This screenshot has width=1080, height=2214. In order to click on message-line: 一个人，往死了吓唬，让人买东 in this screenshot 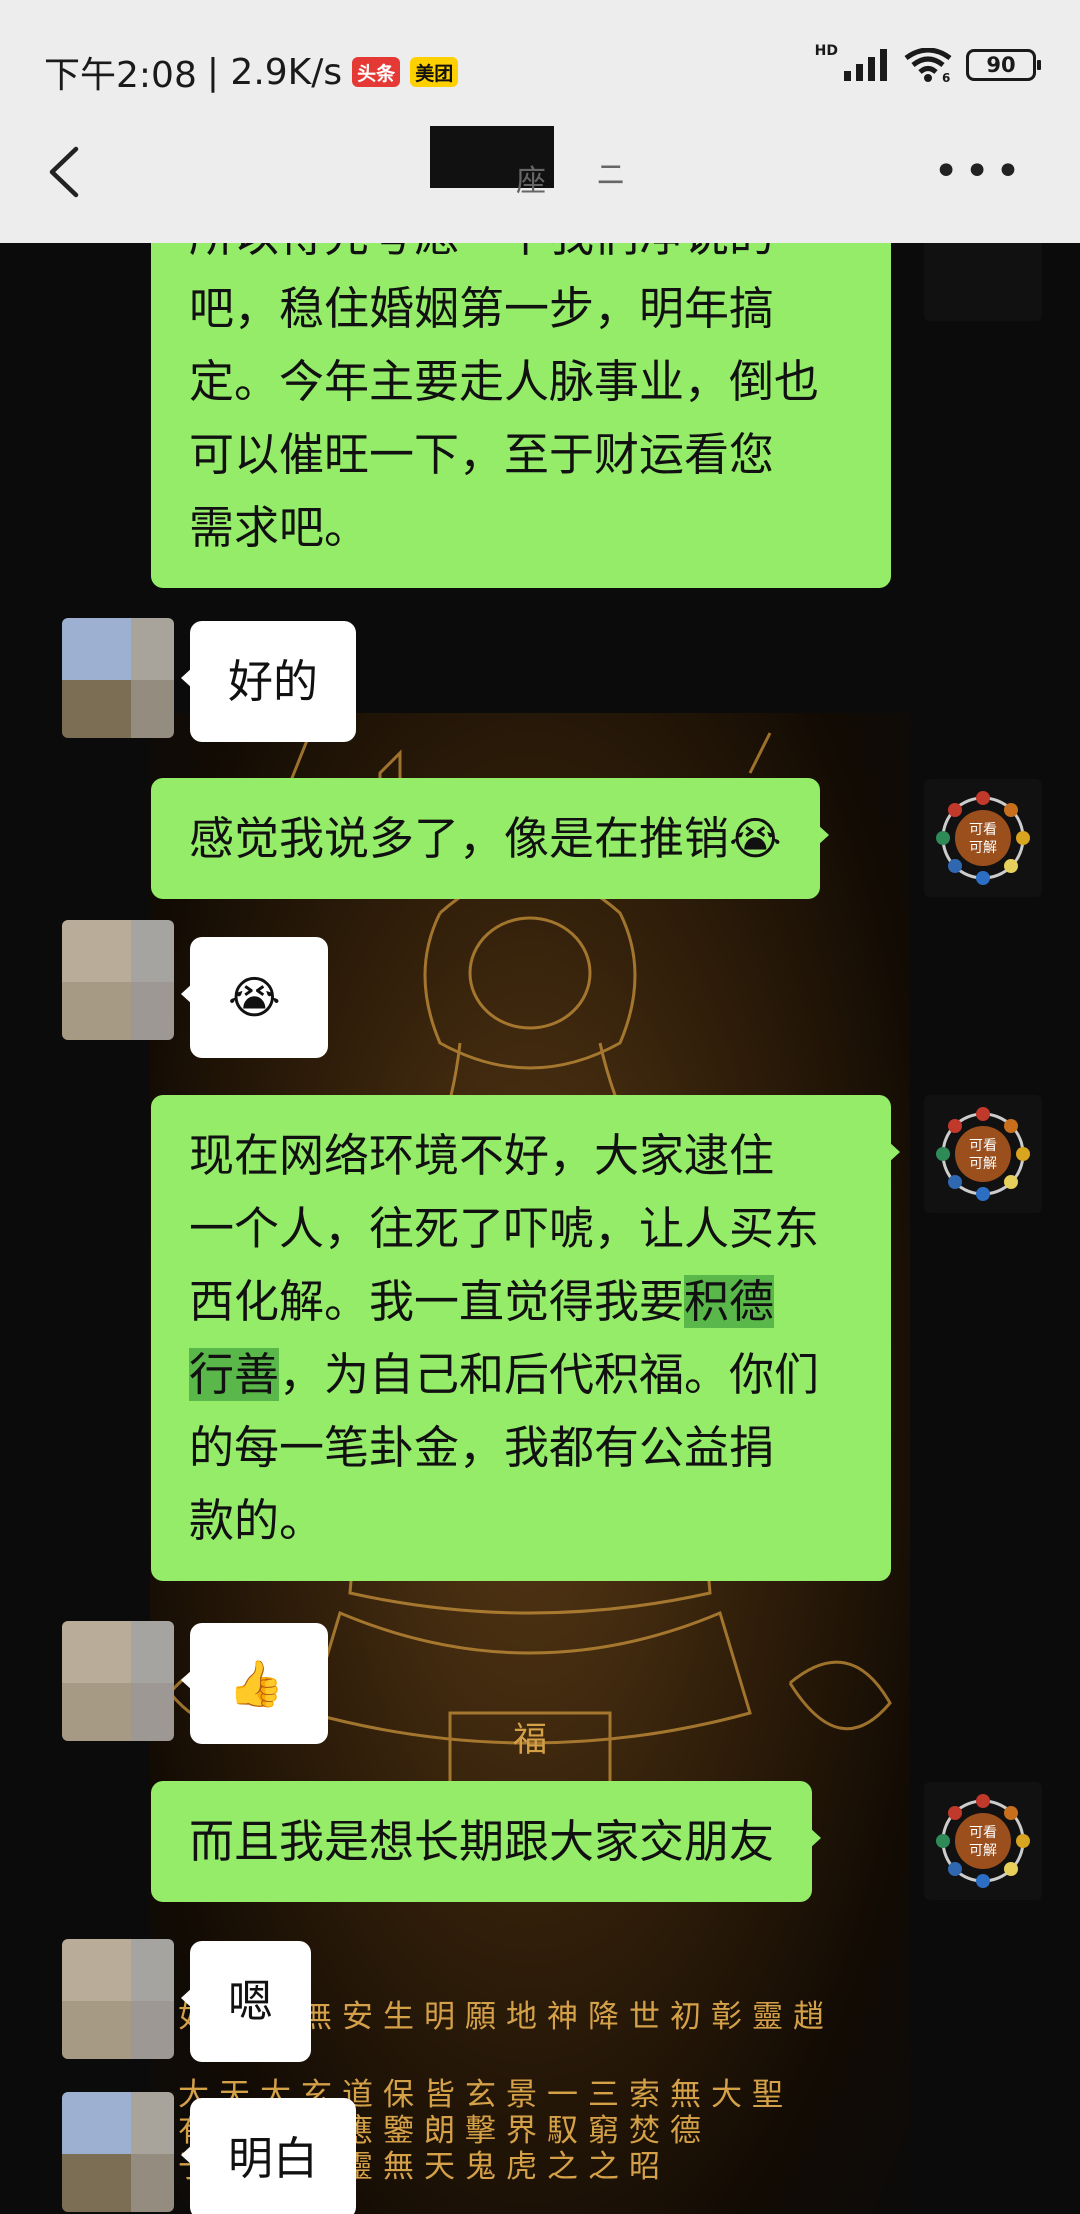, I will do `click(504, 1228)`.